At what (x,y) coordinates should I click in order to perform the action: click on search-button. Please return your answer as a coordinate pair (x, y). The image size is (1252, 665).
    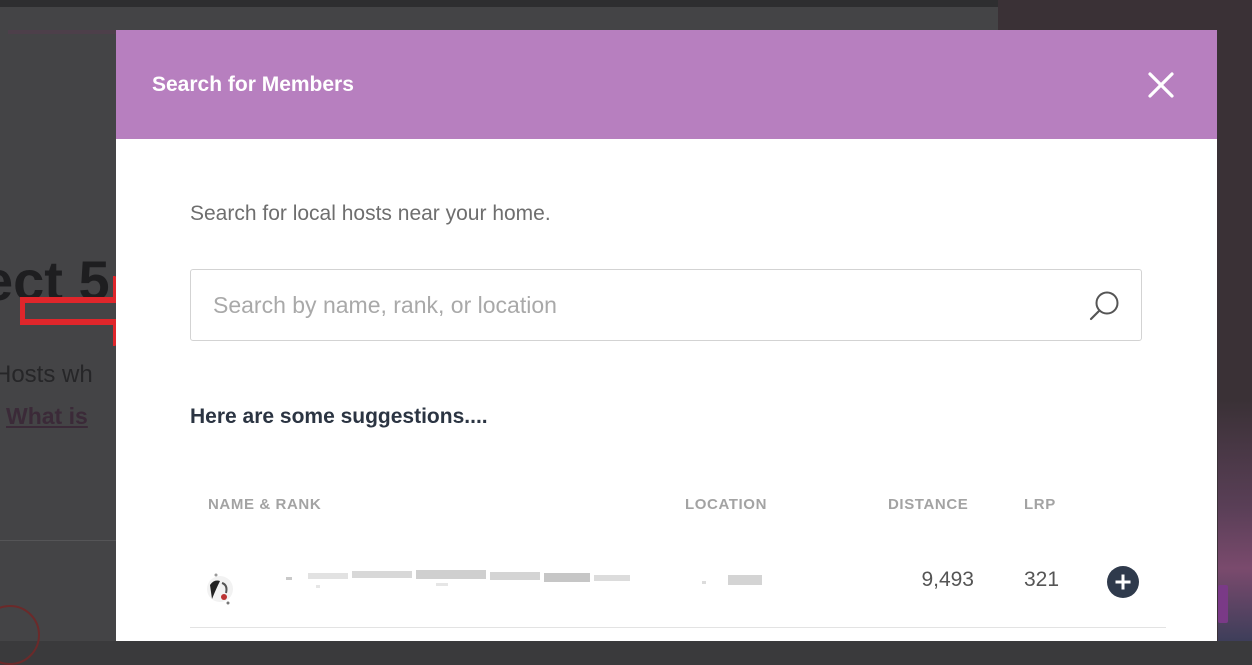
    Looking at the image, I should click on (1105, 306).